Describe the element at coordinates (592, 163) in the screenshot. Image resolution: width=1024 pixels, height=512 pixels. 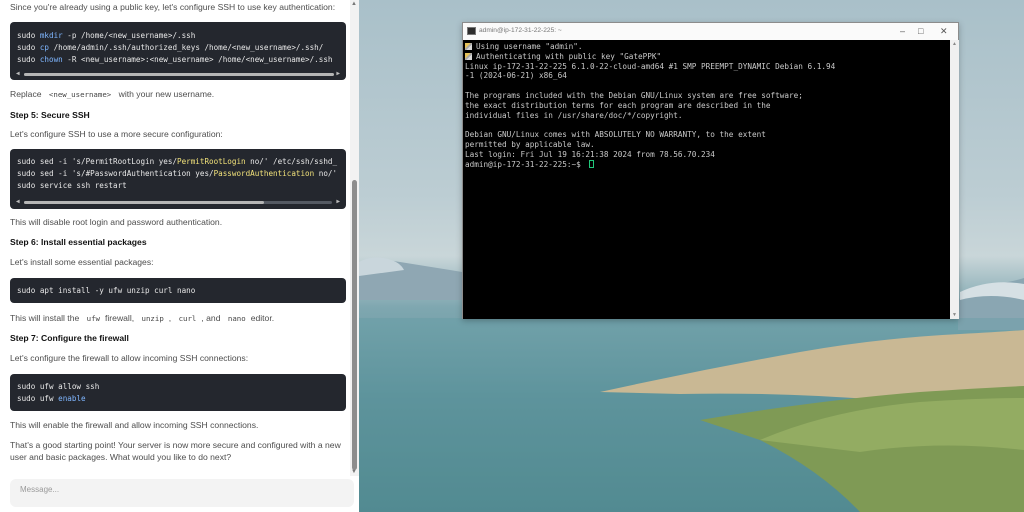
I see `terminal-cursor` at that location.